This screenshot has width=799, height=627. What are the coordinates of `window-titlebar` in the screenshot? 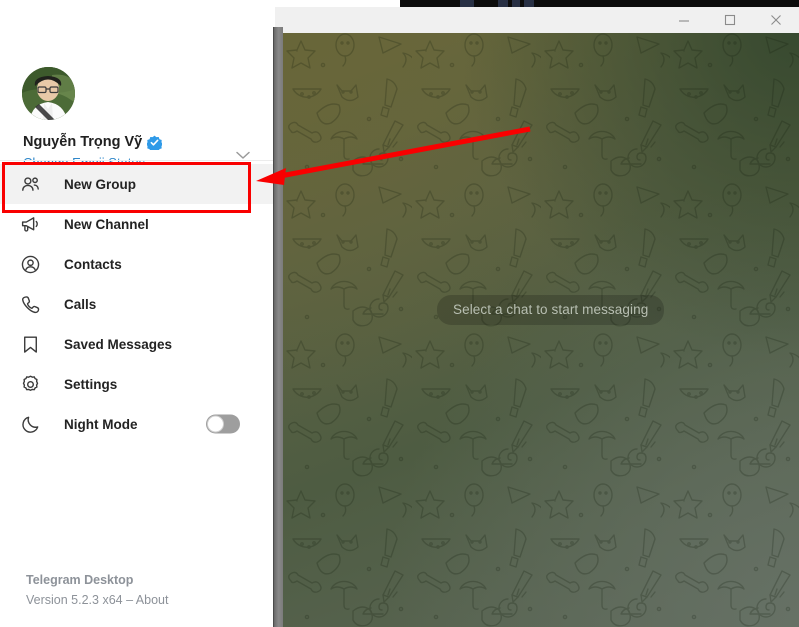 It's located at (537, 20).